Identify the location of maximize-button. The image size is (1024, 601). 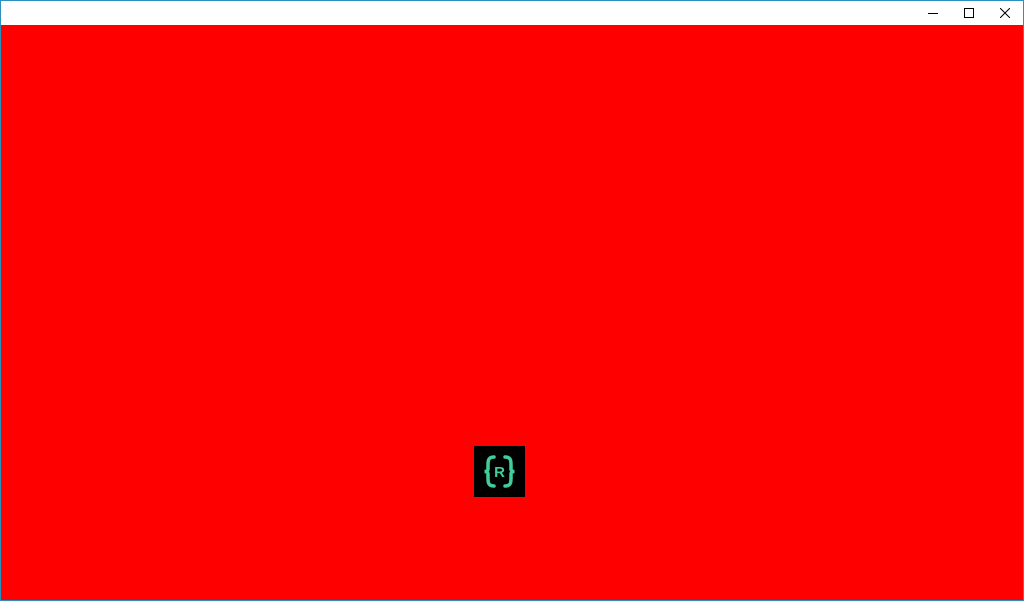
(969, 13).